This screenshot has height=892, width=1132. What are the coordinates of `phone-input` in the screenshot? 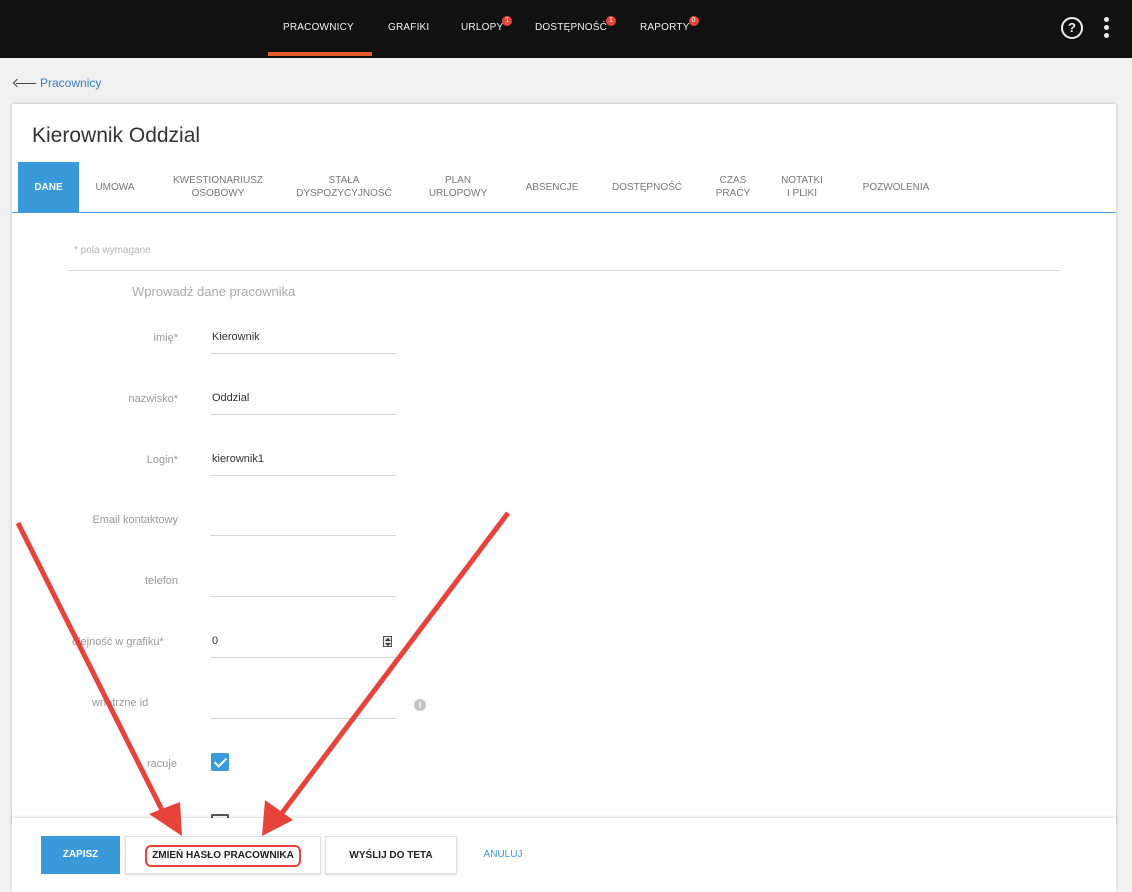 It's located at (303, 581).